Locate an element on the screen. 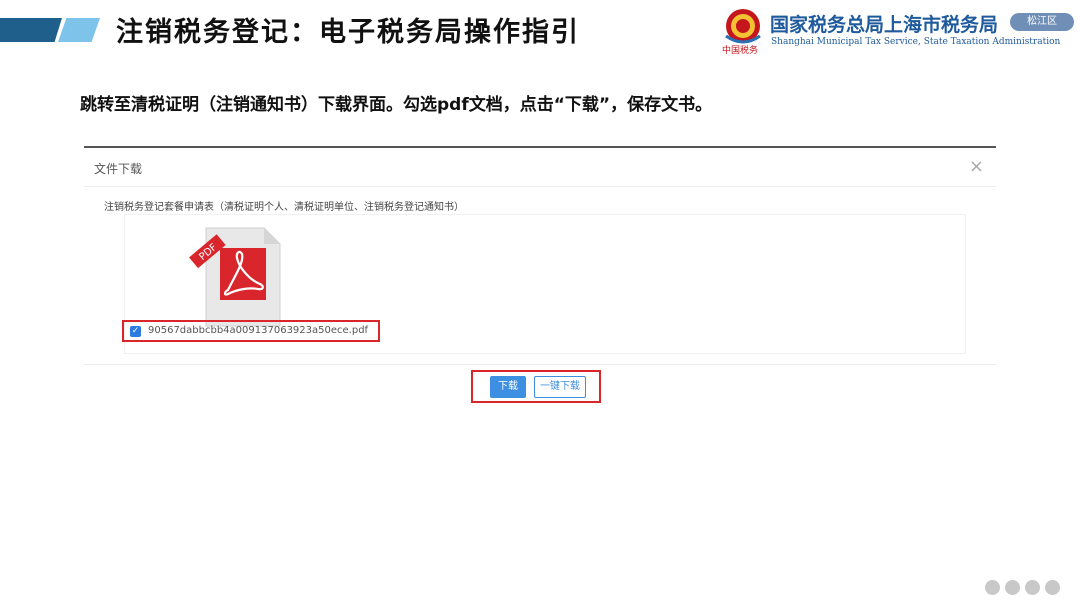 Image resolution: width=1080 pixels, height=608 pixels. file-name: 90567dabbcbb4a009137063923a50ece.pdf is located at coordinates (258, 330).